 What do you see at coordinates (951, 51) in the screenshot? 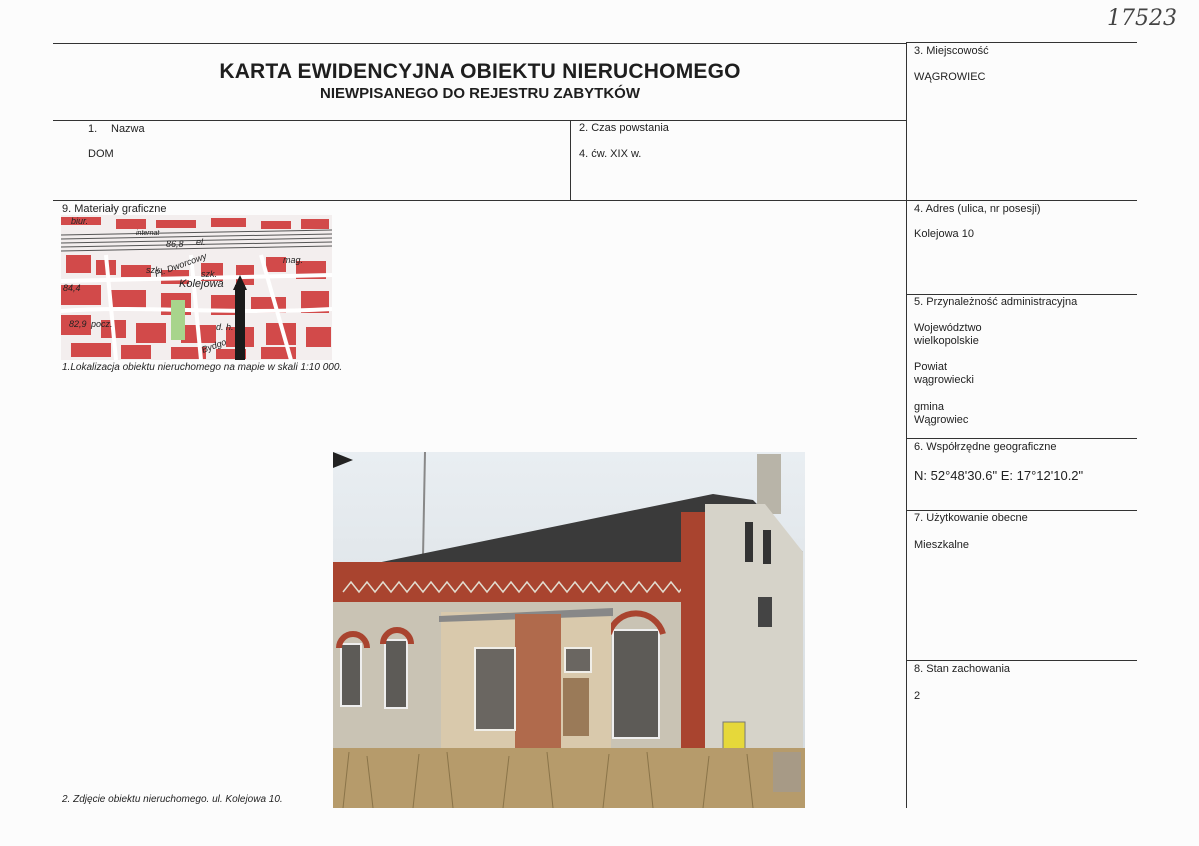
I see `miejscowosc-label: 3. Miejscowość` at bounding box center [951, 51].